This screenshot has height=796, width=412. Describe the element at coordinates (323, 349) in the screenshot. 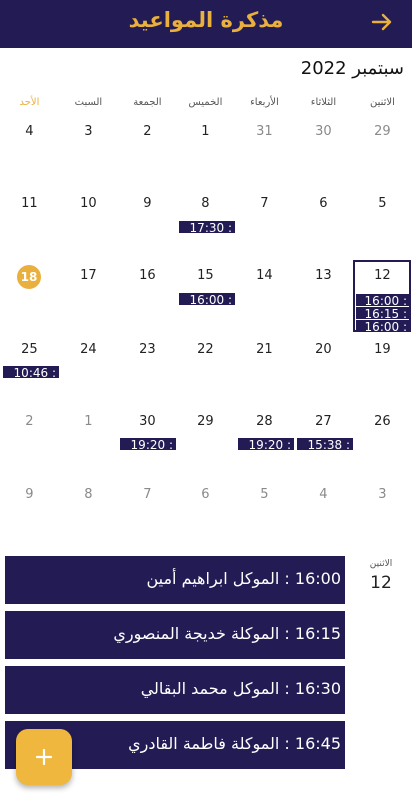

I see `calendar-day: 20` at that location.